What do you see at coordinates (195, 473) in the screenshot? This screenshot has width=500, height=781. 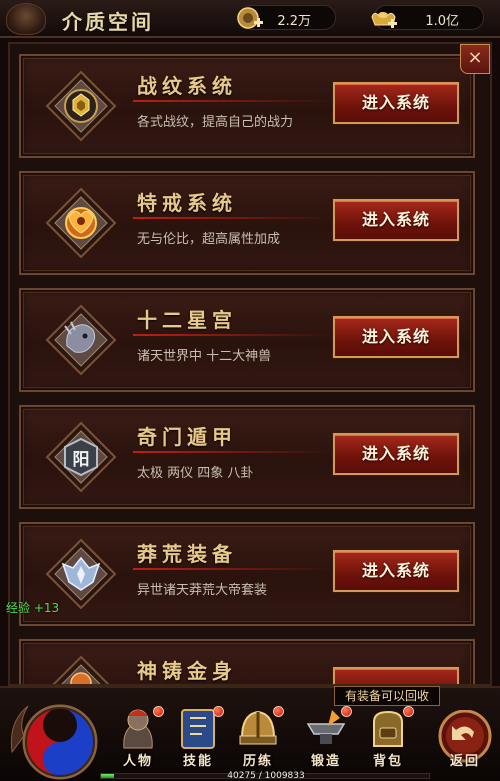 I see `card-description: 太极 两仪 四象 八卦` at bounding box center [195, 473].